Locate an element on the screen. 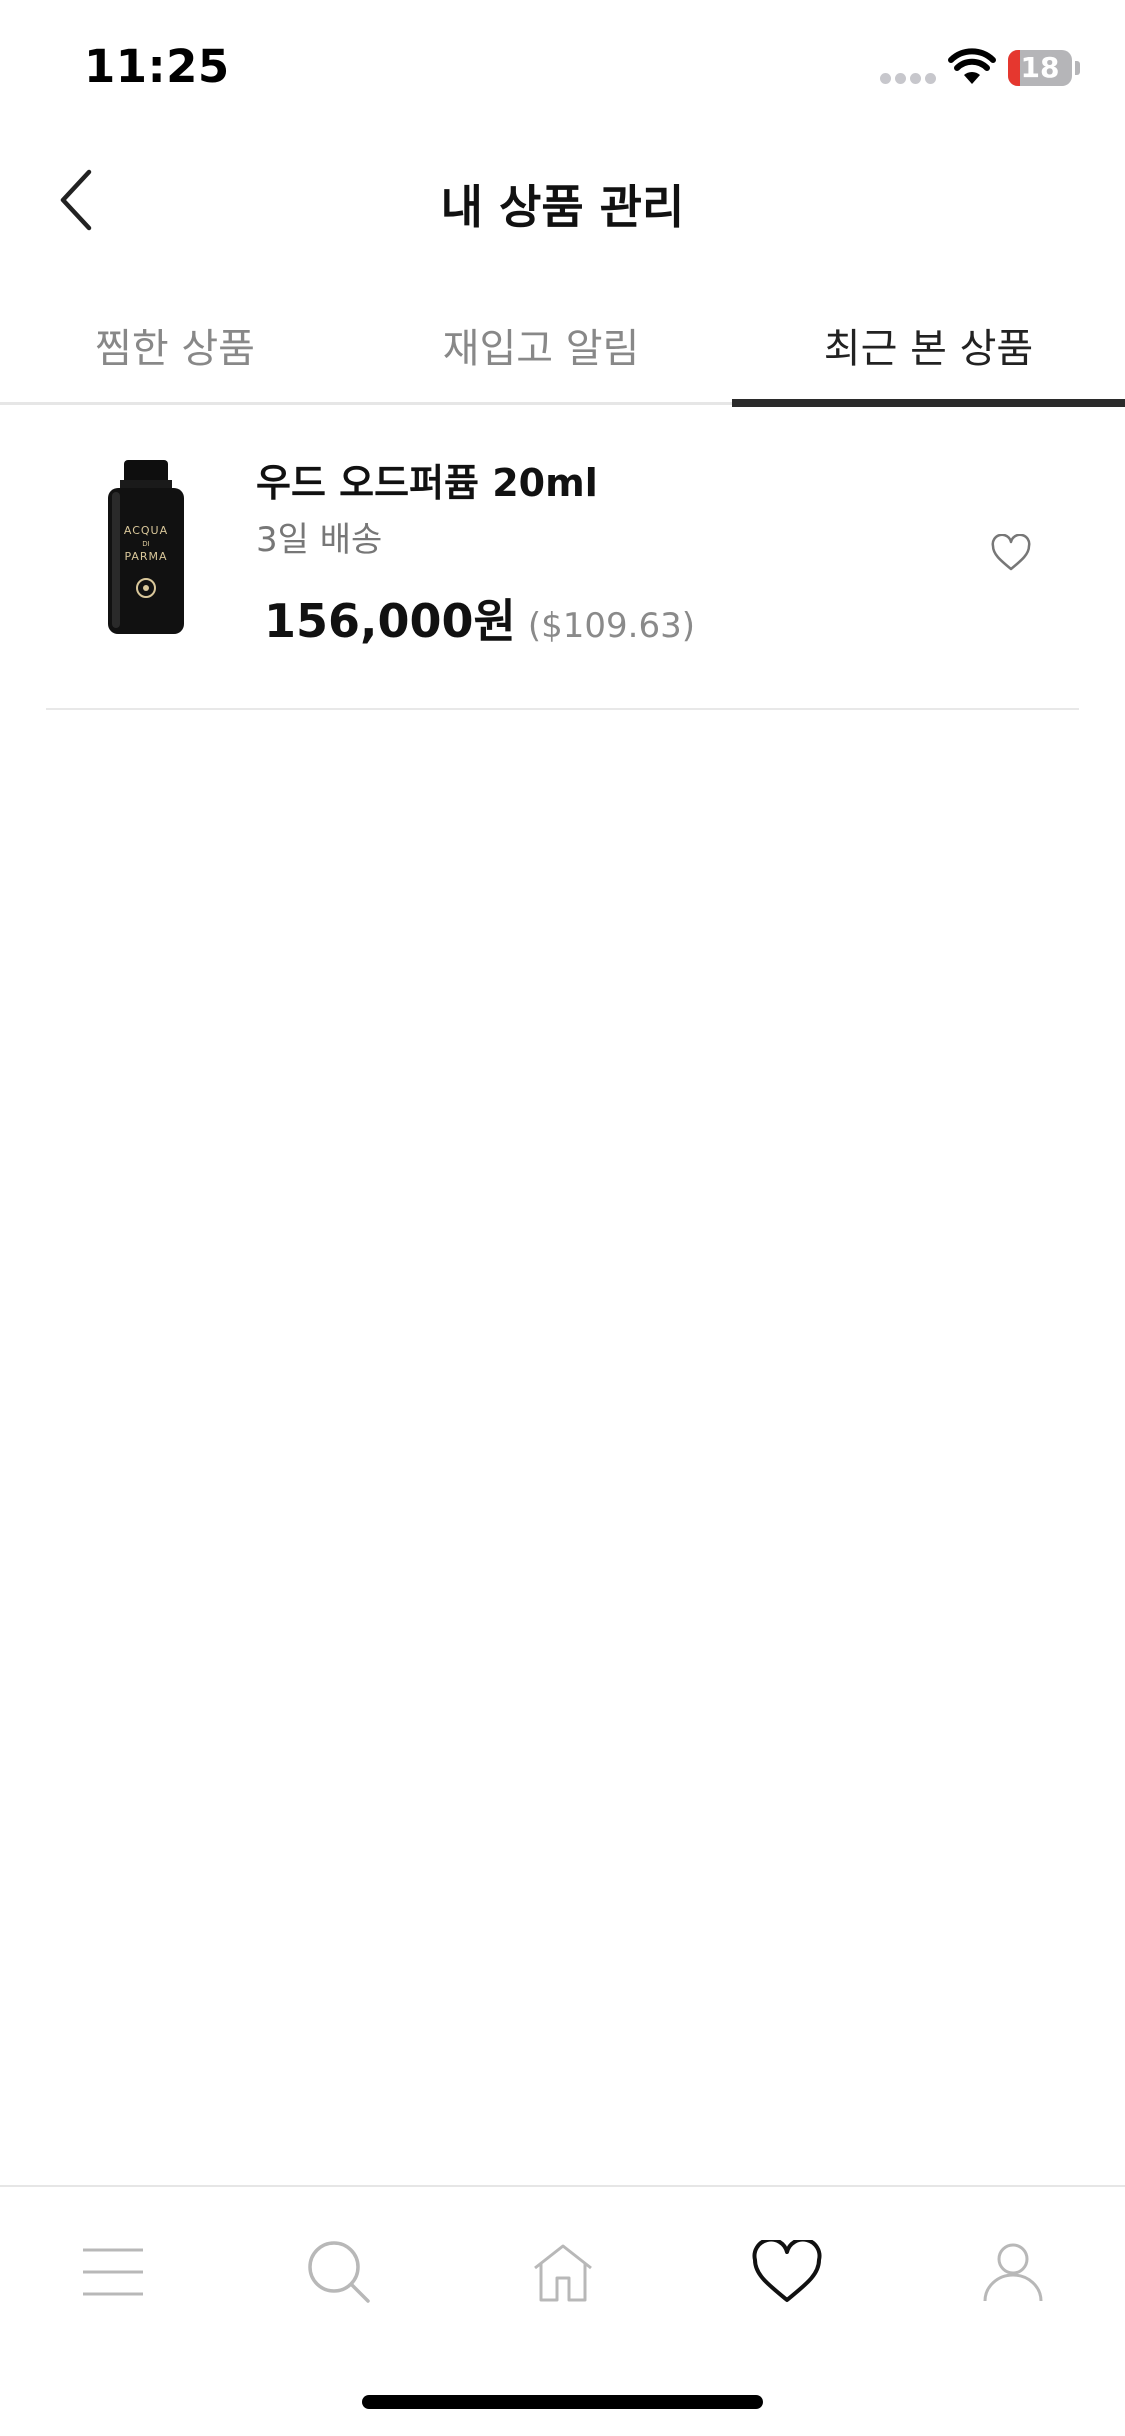 Image resolution: width=1125 pixels, height=2436 pixels. page-title: 내 상품 관리 is located at coordinates (562, 207).